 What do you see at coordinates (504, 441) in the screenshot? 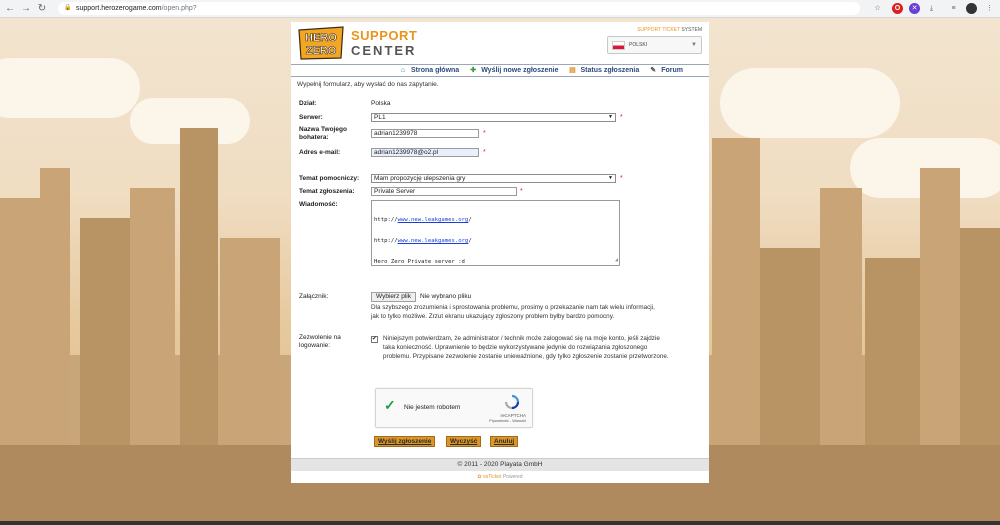
I see `cancel-button: Anuluj` at bounding box center [504, 441].